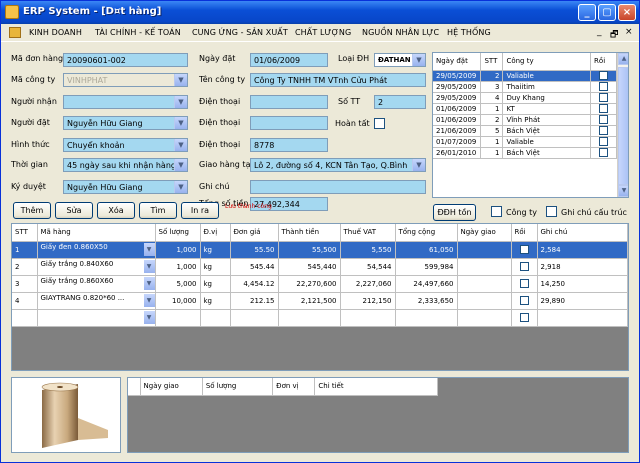 Image resolution: width=640 pixels, height=463 pixels. I want to click on item-don-gia: 545.44, so click(254, 267).